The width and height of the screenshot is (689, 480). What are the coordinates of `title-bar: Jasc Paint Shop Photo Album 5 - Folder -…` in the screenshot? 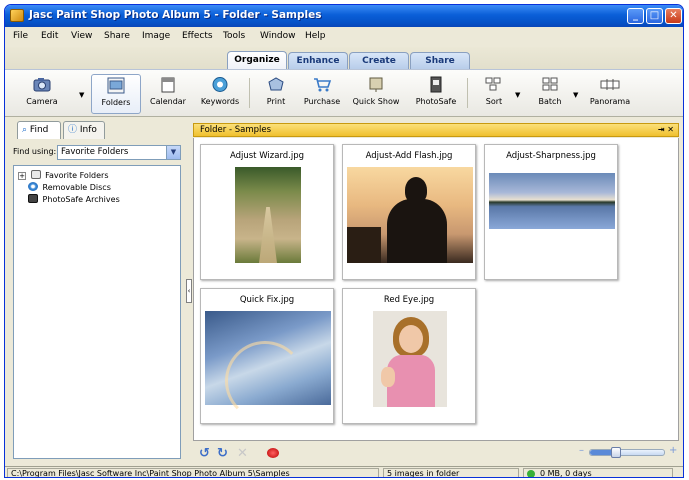 It's located at (344, 16).